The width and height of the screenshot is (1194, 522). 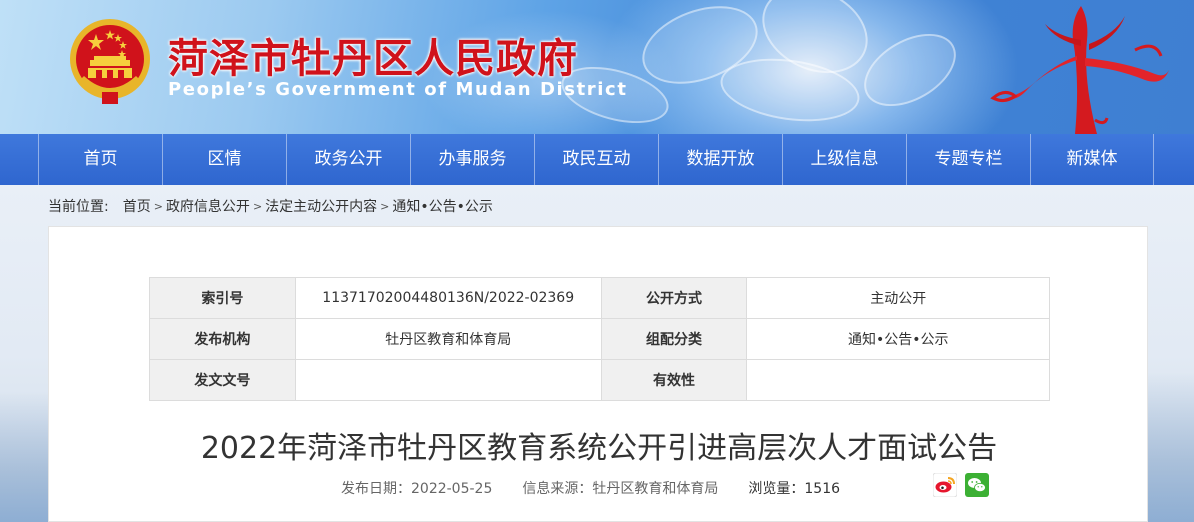 I want to click on article-meta: 发布日期：2022-05-25 信息来源：牡丹区教育和体育局 浏览量：1516, so click(x=590, y=488).